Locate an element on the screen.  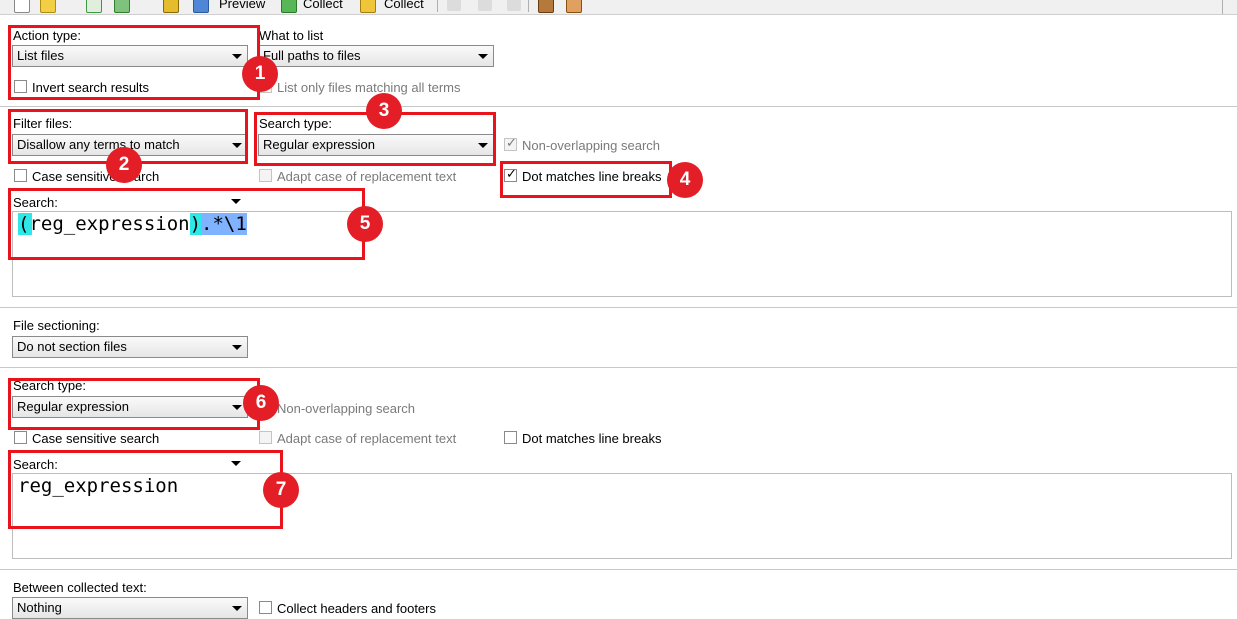
preview-button: Preview is located at coordinates (242, 6).